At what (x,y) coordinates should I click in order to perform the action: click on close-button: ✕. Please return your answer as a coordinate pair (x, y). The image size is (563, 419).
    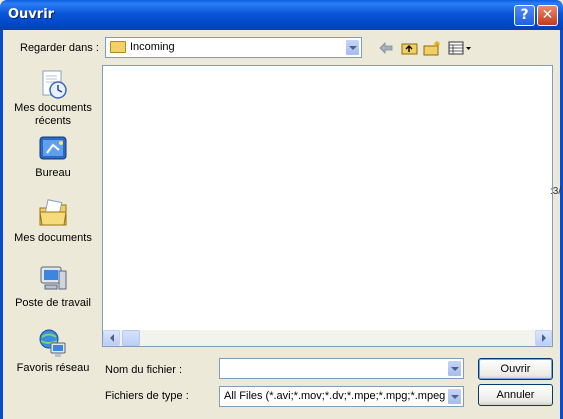
    Looking at the image, I should click on (547, 15).